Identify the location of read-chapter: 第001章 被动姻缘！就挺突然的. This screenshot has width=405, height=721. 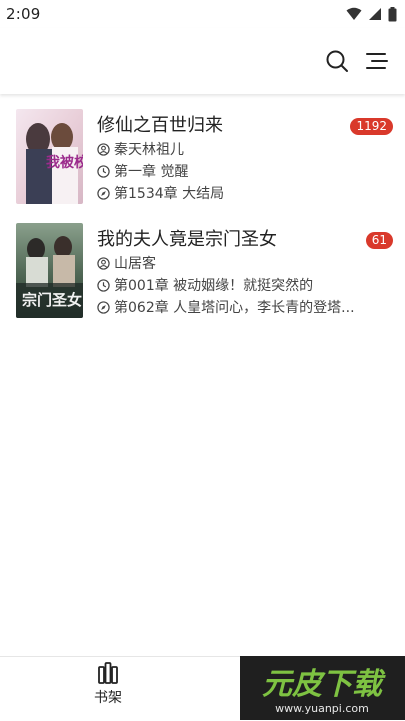
(214, 286).